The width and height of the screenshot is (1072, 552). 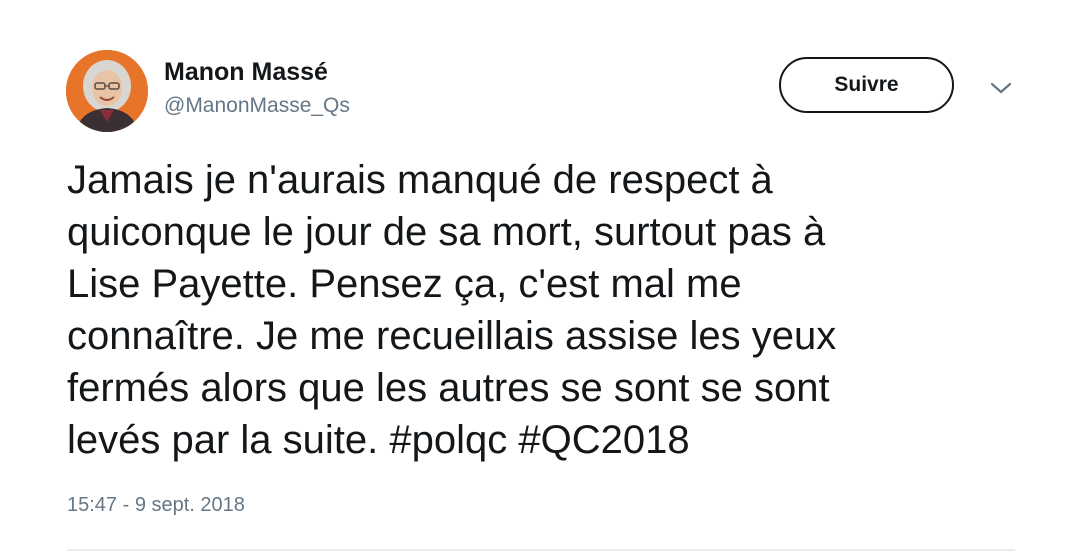 What do you see at coordinates (257, 106) in the screenshot?
I see `user-handle: @ManonMasse_Qs` at bounding box center [257, 106].